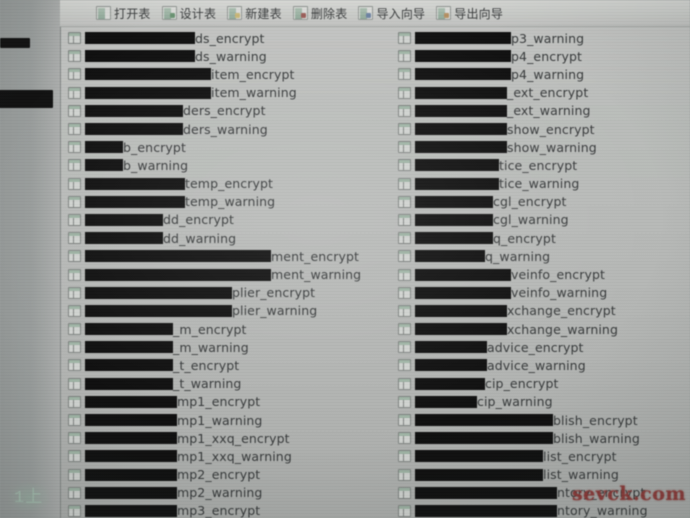 This screenshot has width=690, height=518. Describe the element at coordinates (216, 147) in the screenshot. I see `table-row: b_encrypt` at that location.